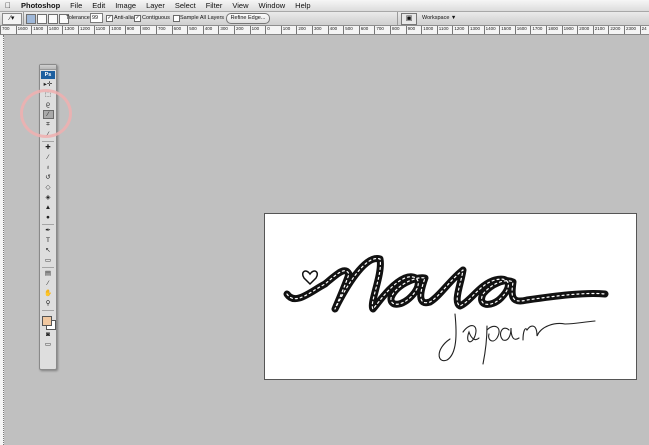 This screenshot has height=445, width=649. I want to click on menu-image: Image, so click(125, 5).